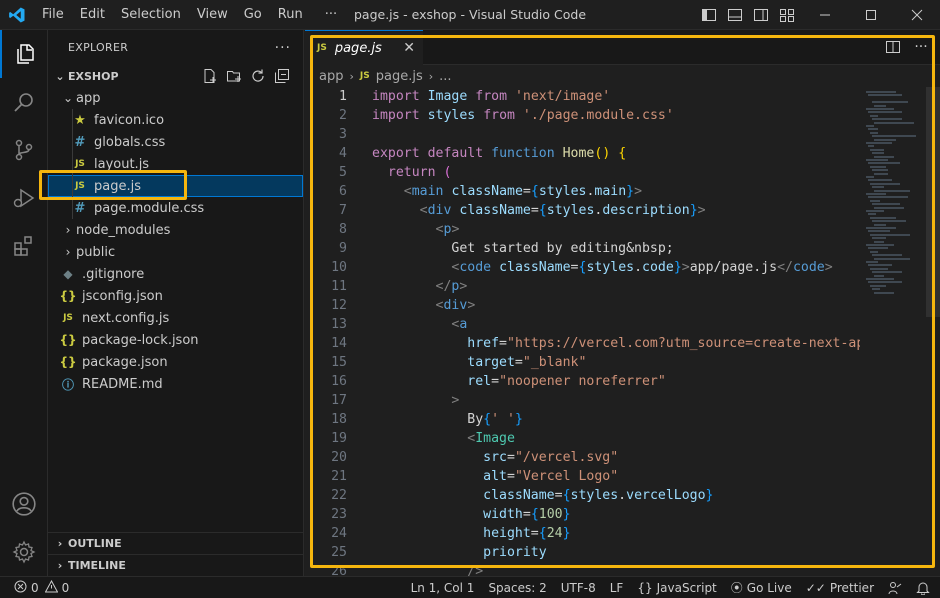  I want to click on braces-icon: {}, so click(645, 587).